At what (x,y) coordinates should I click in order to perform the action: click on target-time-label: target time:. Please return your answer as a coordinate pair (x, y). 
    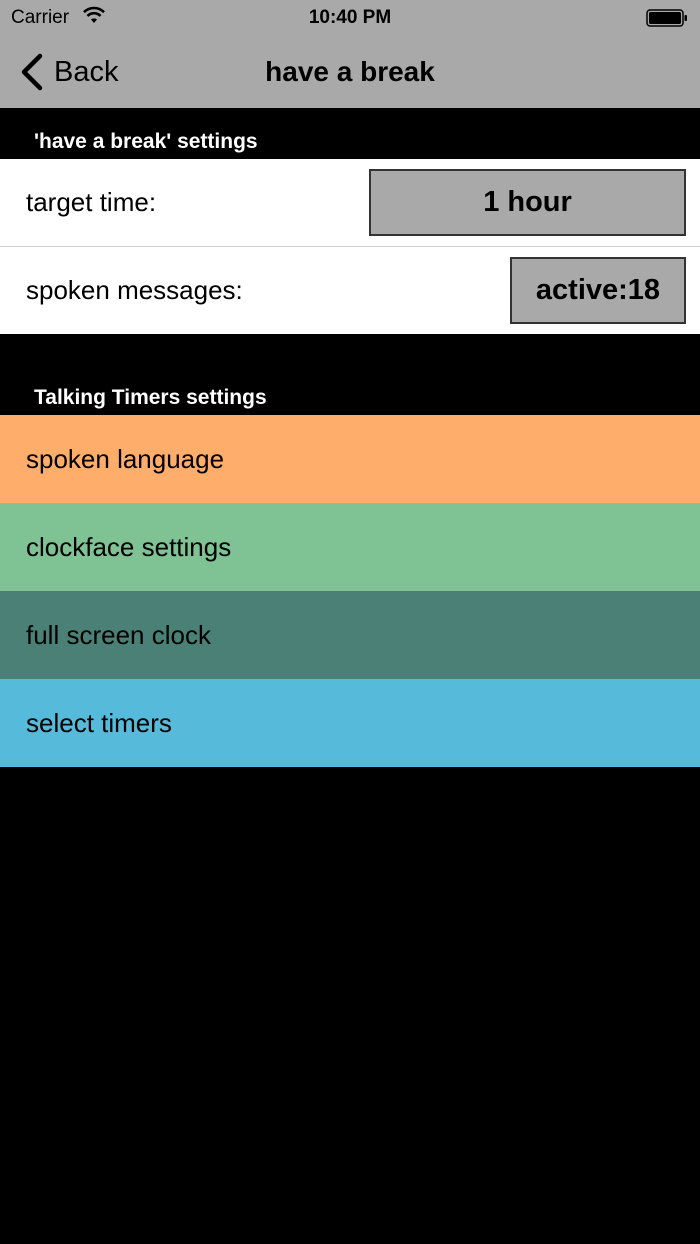
    Looking at the image, I should click on (91, 202).